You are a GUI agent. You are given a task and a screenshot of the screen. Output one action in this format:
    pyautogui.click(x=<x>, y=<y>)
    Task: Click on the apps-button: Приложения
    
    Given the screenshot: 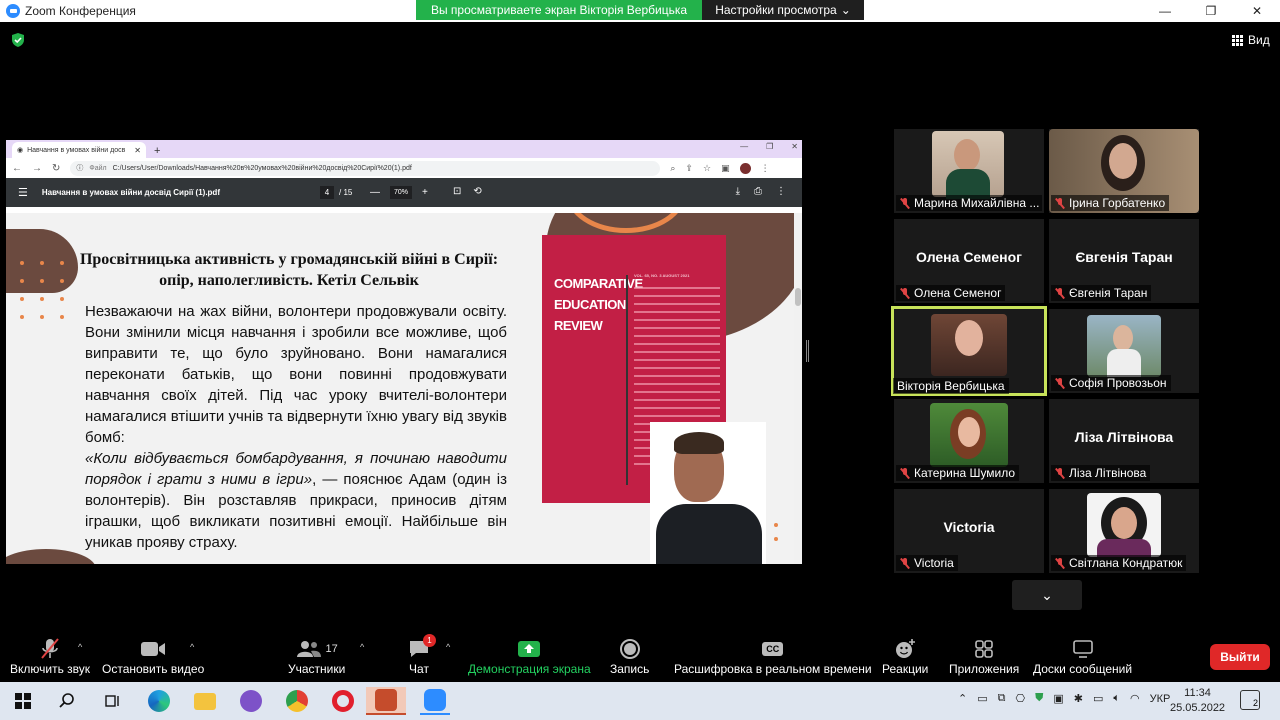 What is the action you would take?
    pyautogui.click(x=984, y=656)
    